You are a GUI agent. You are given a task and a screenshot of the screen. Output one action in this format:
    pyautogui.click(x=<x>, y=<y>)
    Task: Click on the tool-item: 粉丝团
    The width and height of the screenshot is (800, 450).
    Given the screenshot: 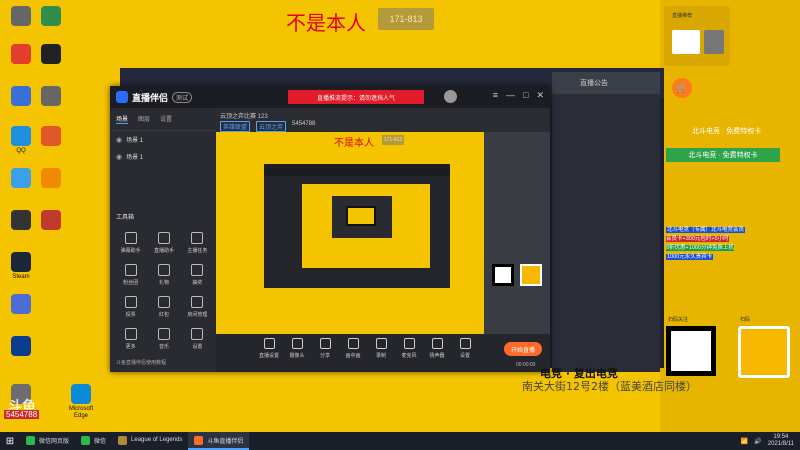 What is the action you would take?
    pyautogui.click(x=130, y=275)
    